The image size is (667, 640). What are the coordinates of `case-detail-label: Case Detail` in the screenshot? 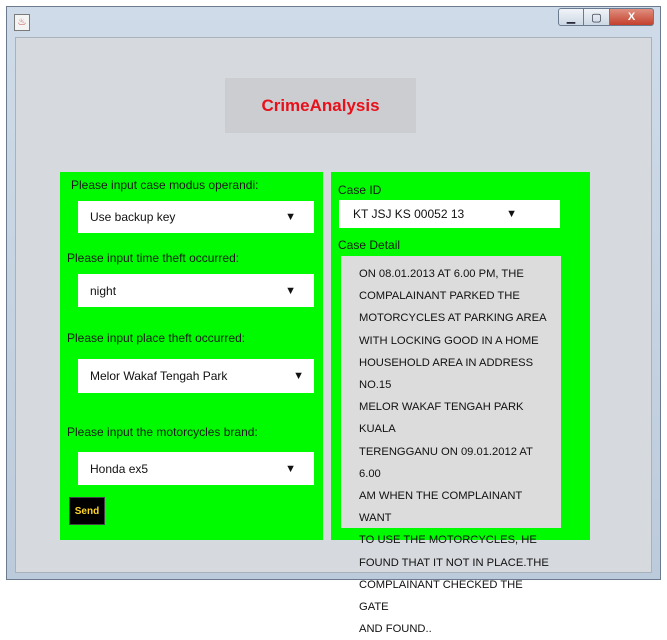 It's located at (369, 245).